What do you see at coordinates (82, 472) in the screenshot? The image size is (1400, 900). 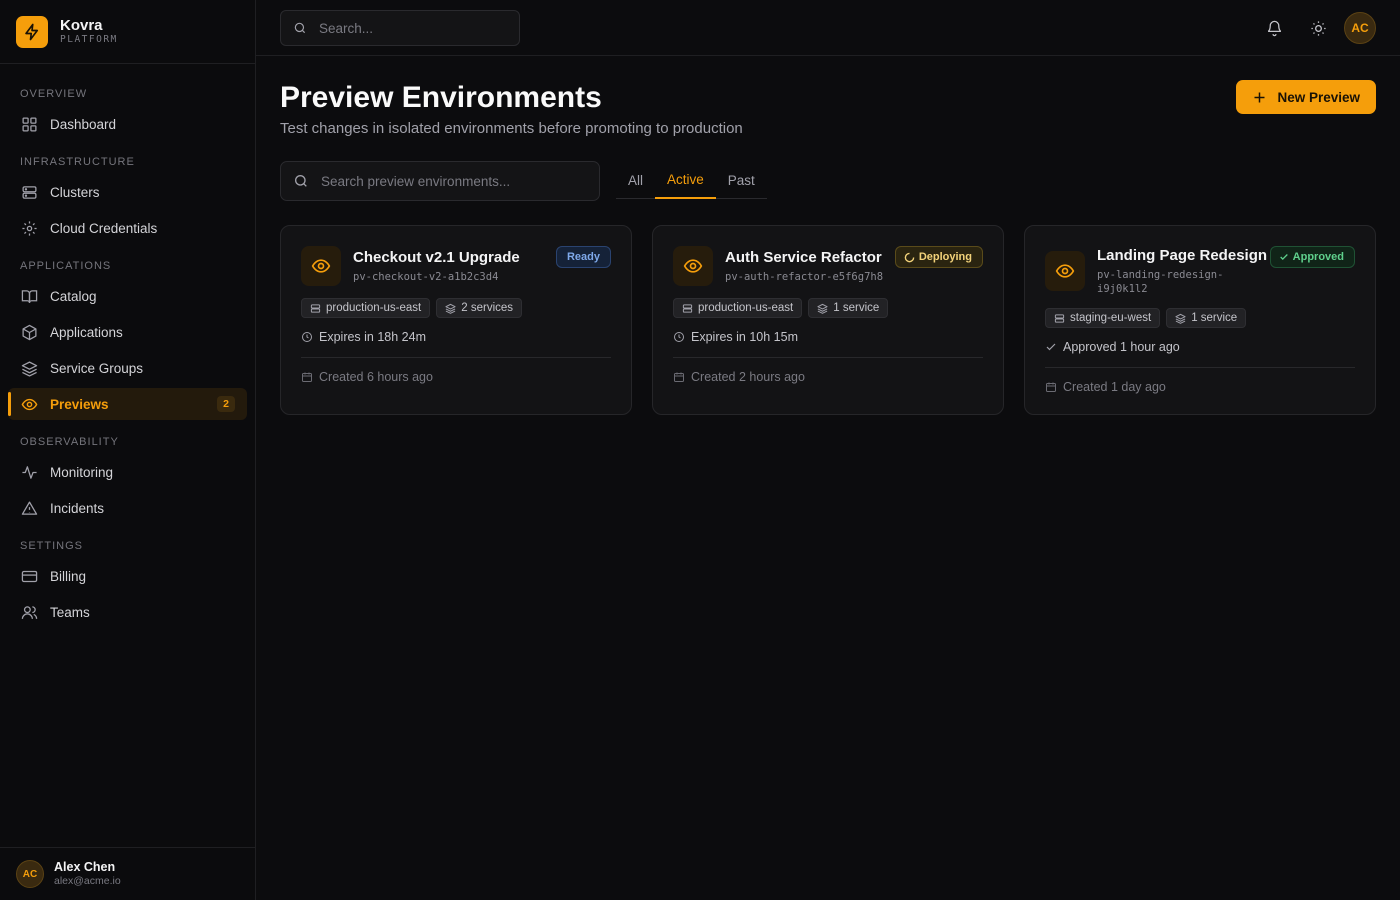 I see `sidebar-item-label: Monitoring` at bounding box center [82, 472].